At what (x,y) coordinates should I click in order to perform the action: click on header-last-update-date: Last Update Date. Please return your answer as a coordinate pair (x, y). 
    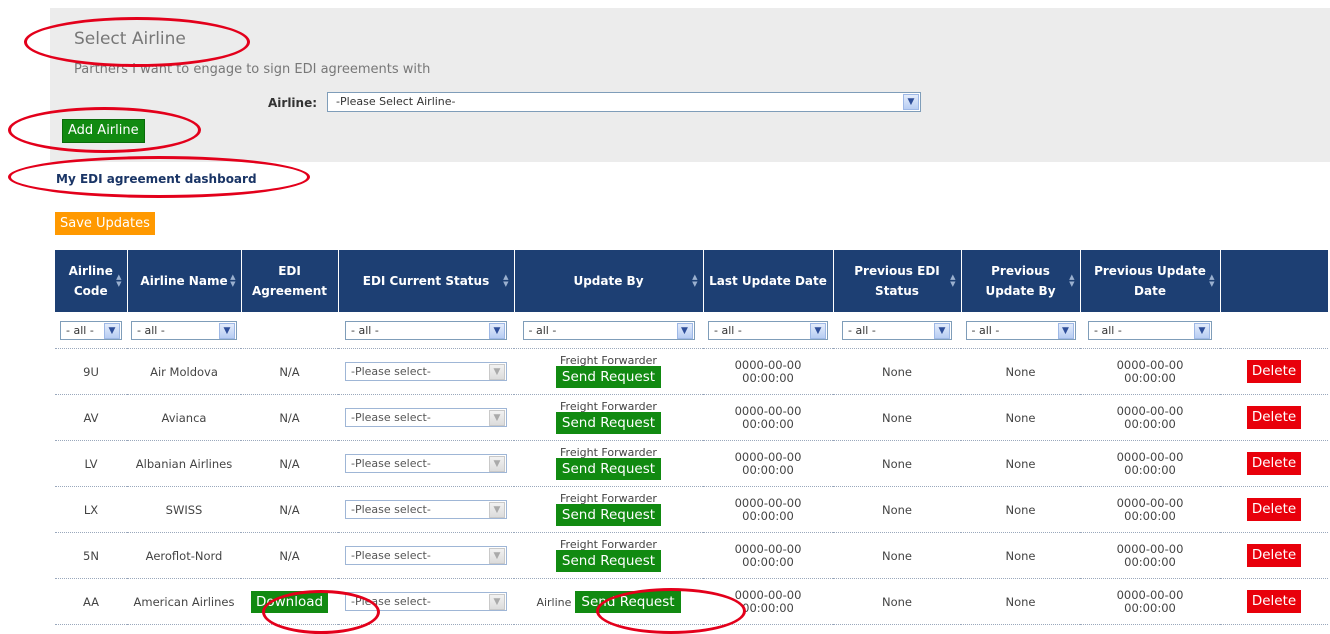
    Looking at the image, I should click on (768, 281).